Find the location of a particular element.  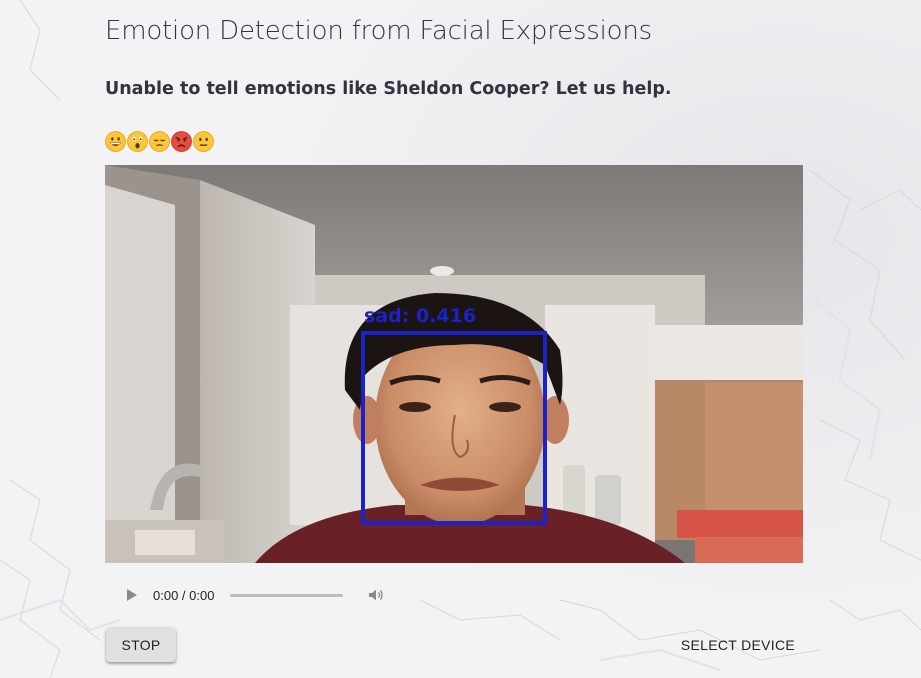

grinning-face-icon is located at coordinates (115, 141).